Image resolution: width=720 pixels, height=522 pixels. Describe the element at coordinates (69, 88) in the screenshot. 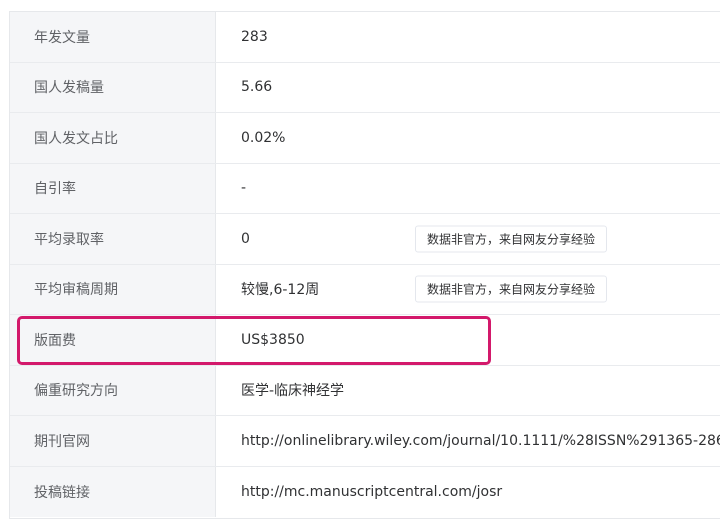

I see `chinese-submissions-label: 国人发稿量` at that location.